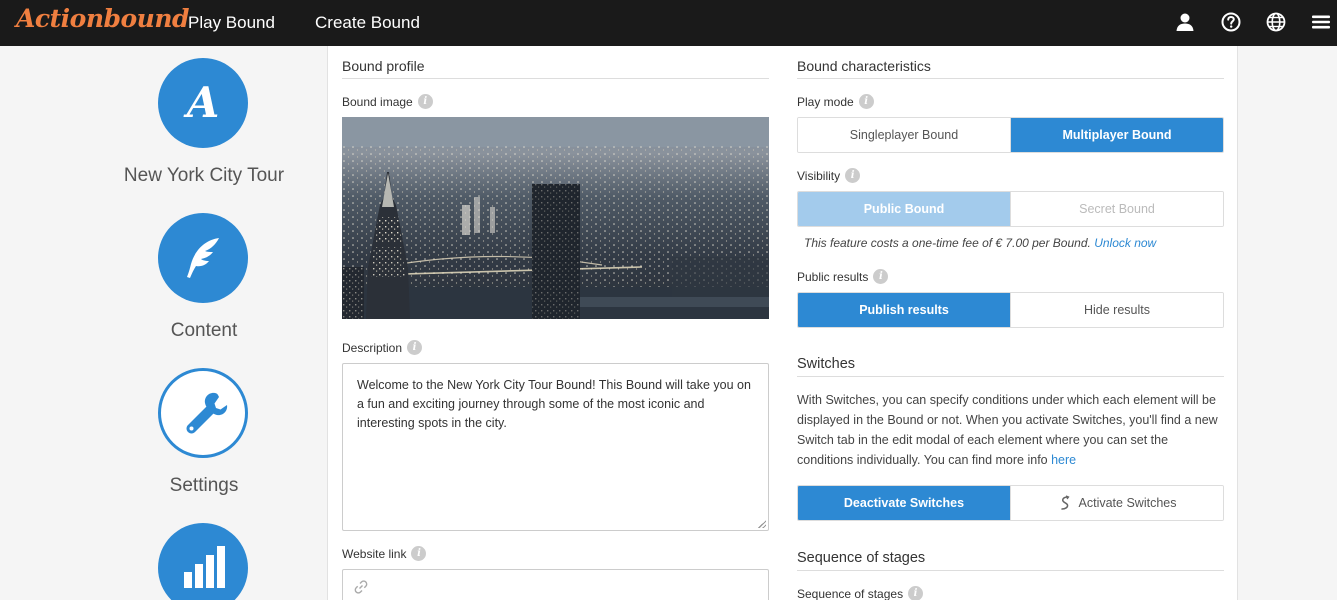 The width and height of the screenshot is (1337, 600). Describe the element at coordinates (204, 176) in the screenshot. I see `sidebar-item-label-bound: New York City Tour` at that location.